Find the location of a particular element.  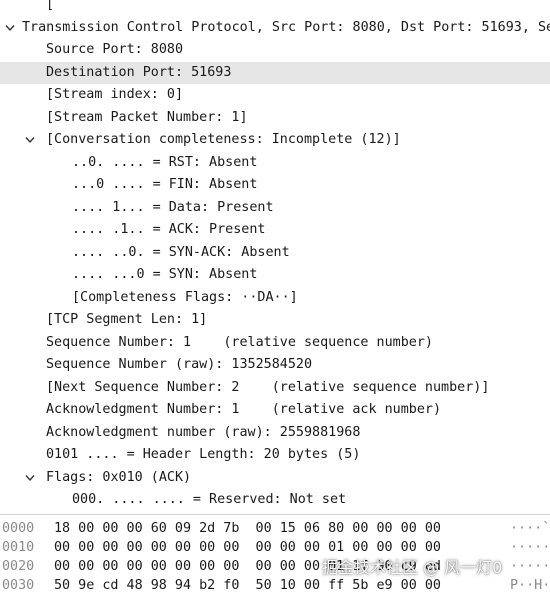

tree-leaf: ...0 .... = FIN: Absent is located at coordinates (275, 185).